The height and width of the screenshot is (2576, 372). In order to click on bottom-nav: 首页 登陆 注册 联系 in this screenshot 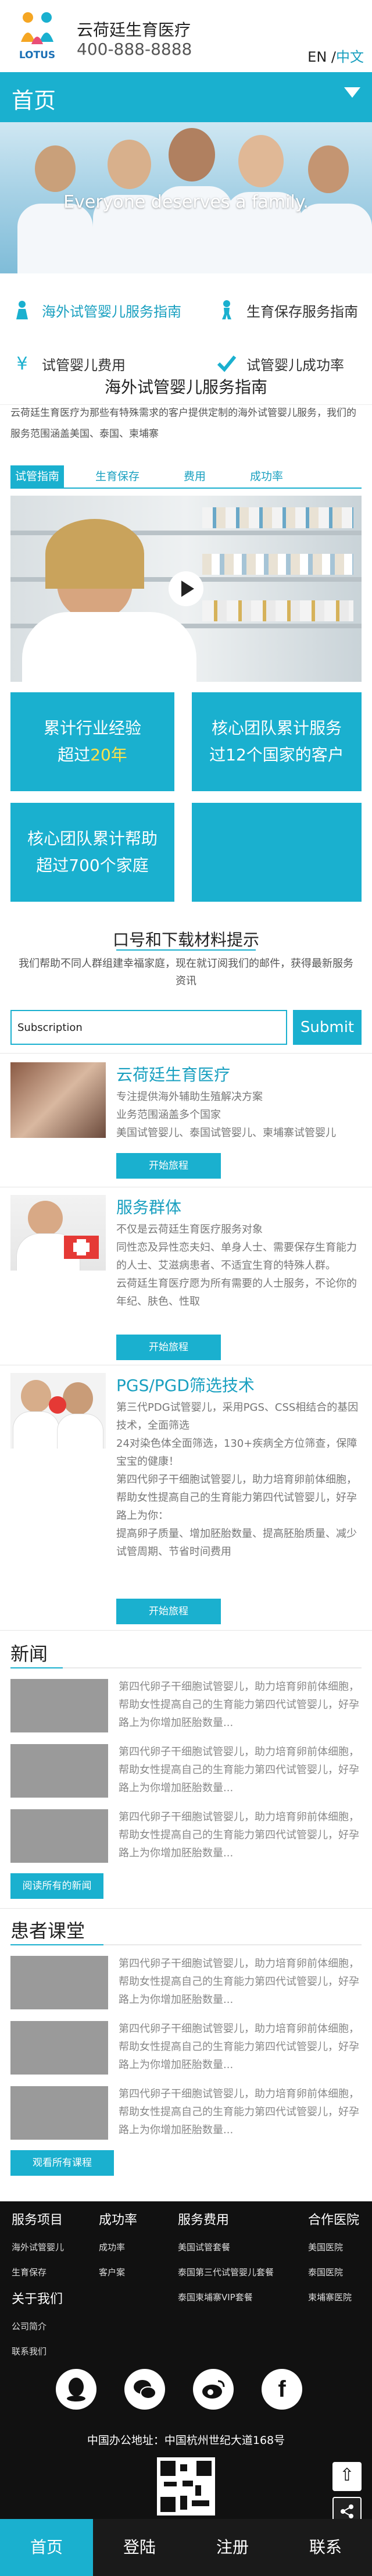, I will do `click(186, 2547)`.